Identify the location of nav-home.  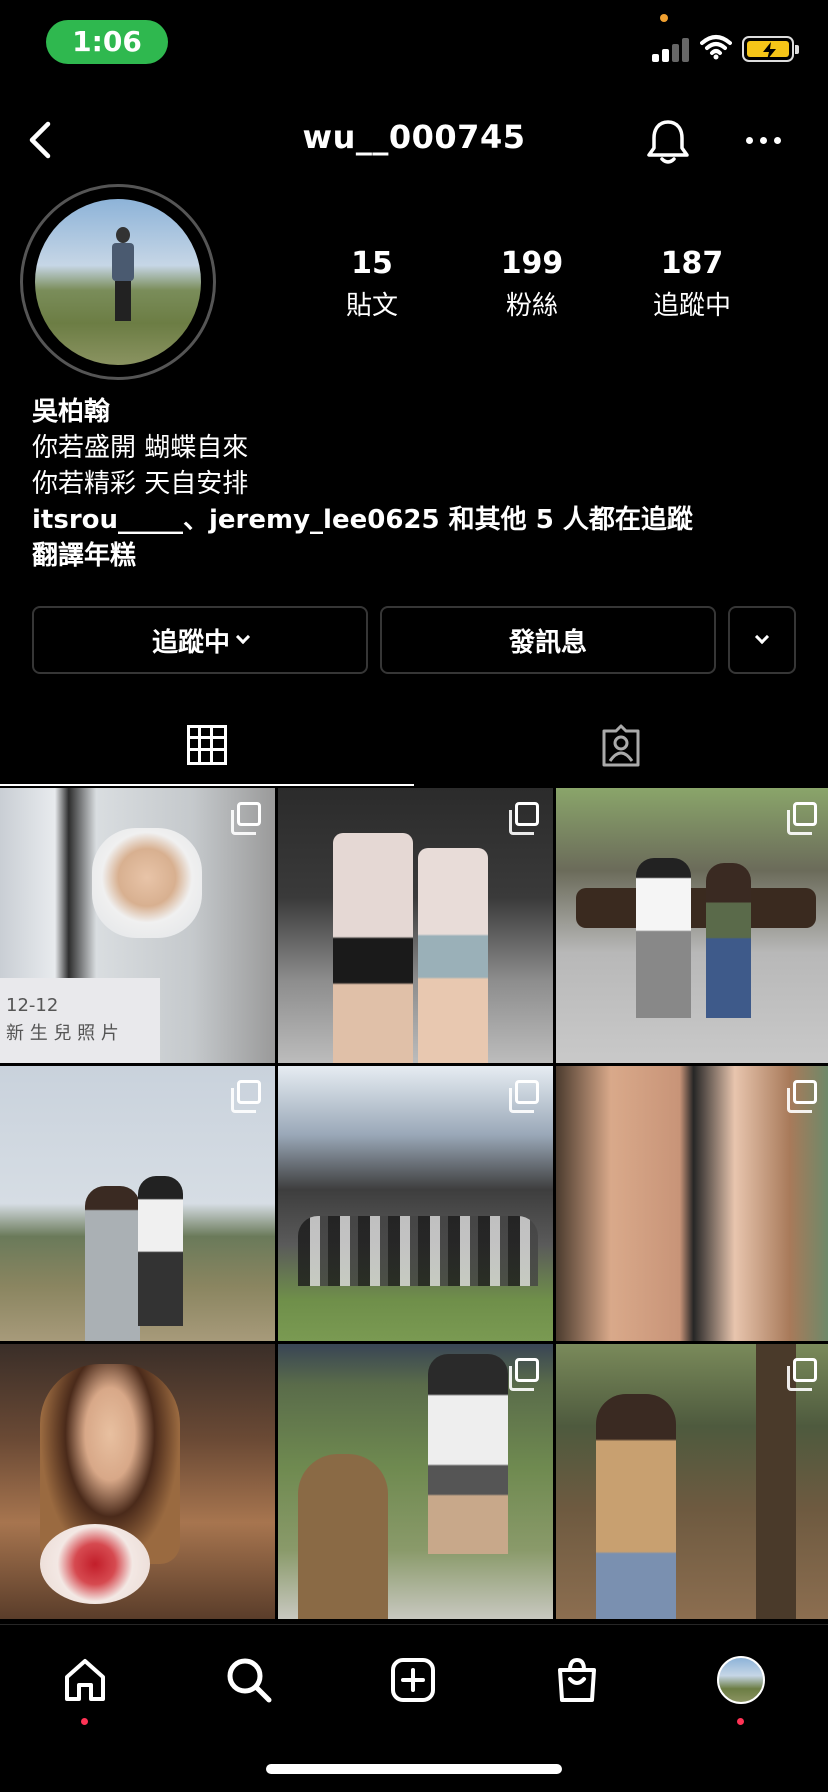
(85, 1685).